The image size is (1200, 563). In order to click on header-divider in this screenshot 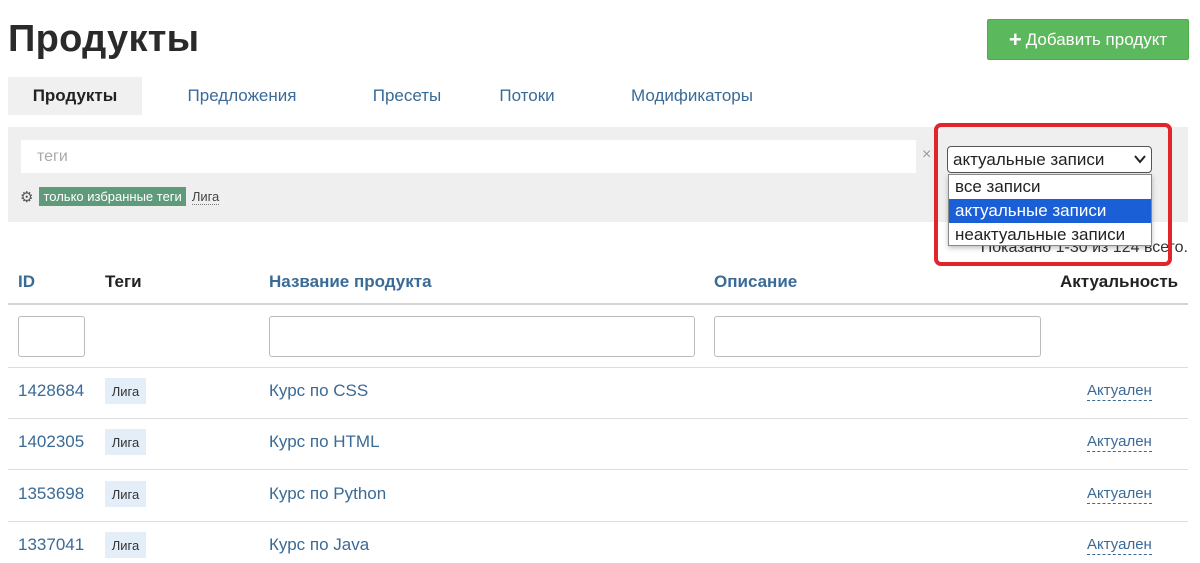, I will do `click(598, 304)`.